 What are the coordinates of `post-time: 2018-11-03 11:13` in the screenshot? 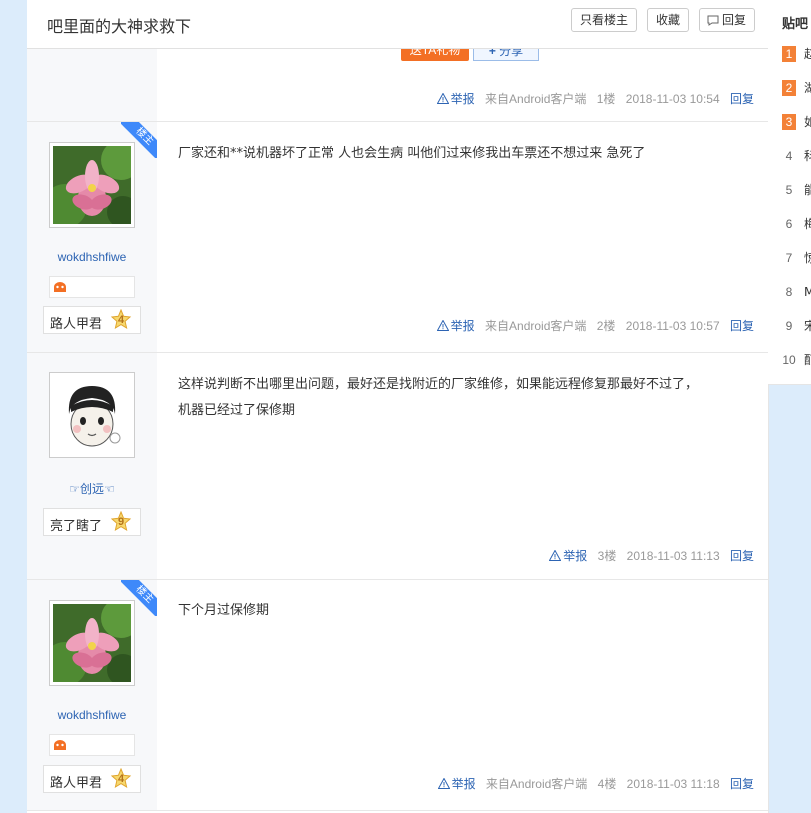 It's located at (673, 556).